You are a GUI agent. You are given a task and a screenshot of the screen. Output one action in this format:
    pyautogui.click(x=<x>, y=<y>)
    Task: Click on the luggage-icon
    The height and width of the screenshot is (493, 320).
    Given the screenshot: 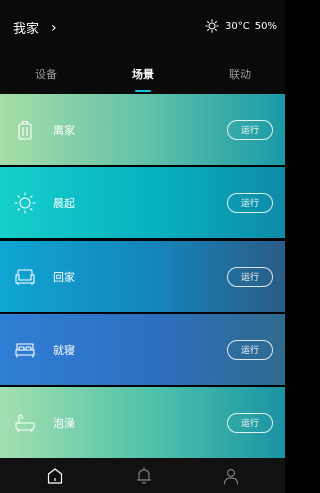 What is the action you would take?
    pyautogui.click(x=25, y=130)
    